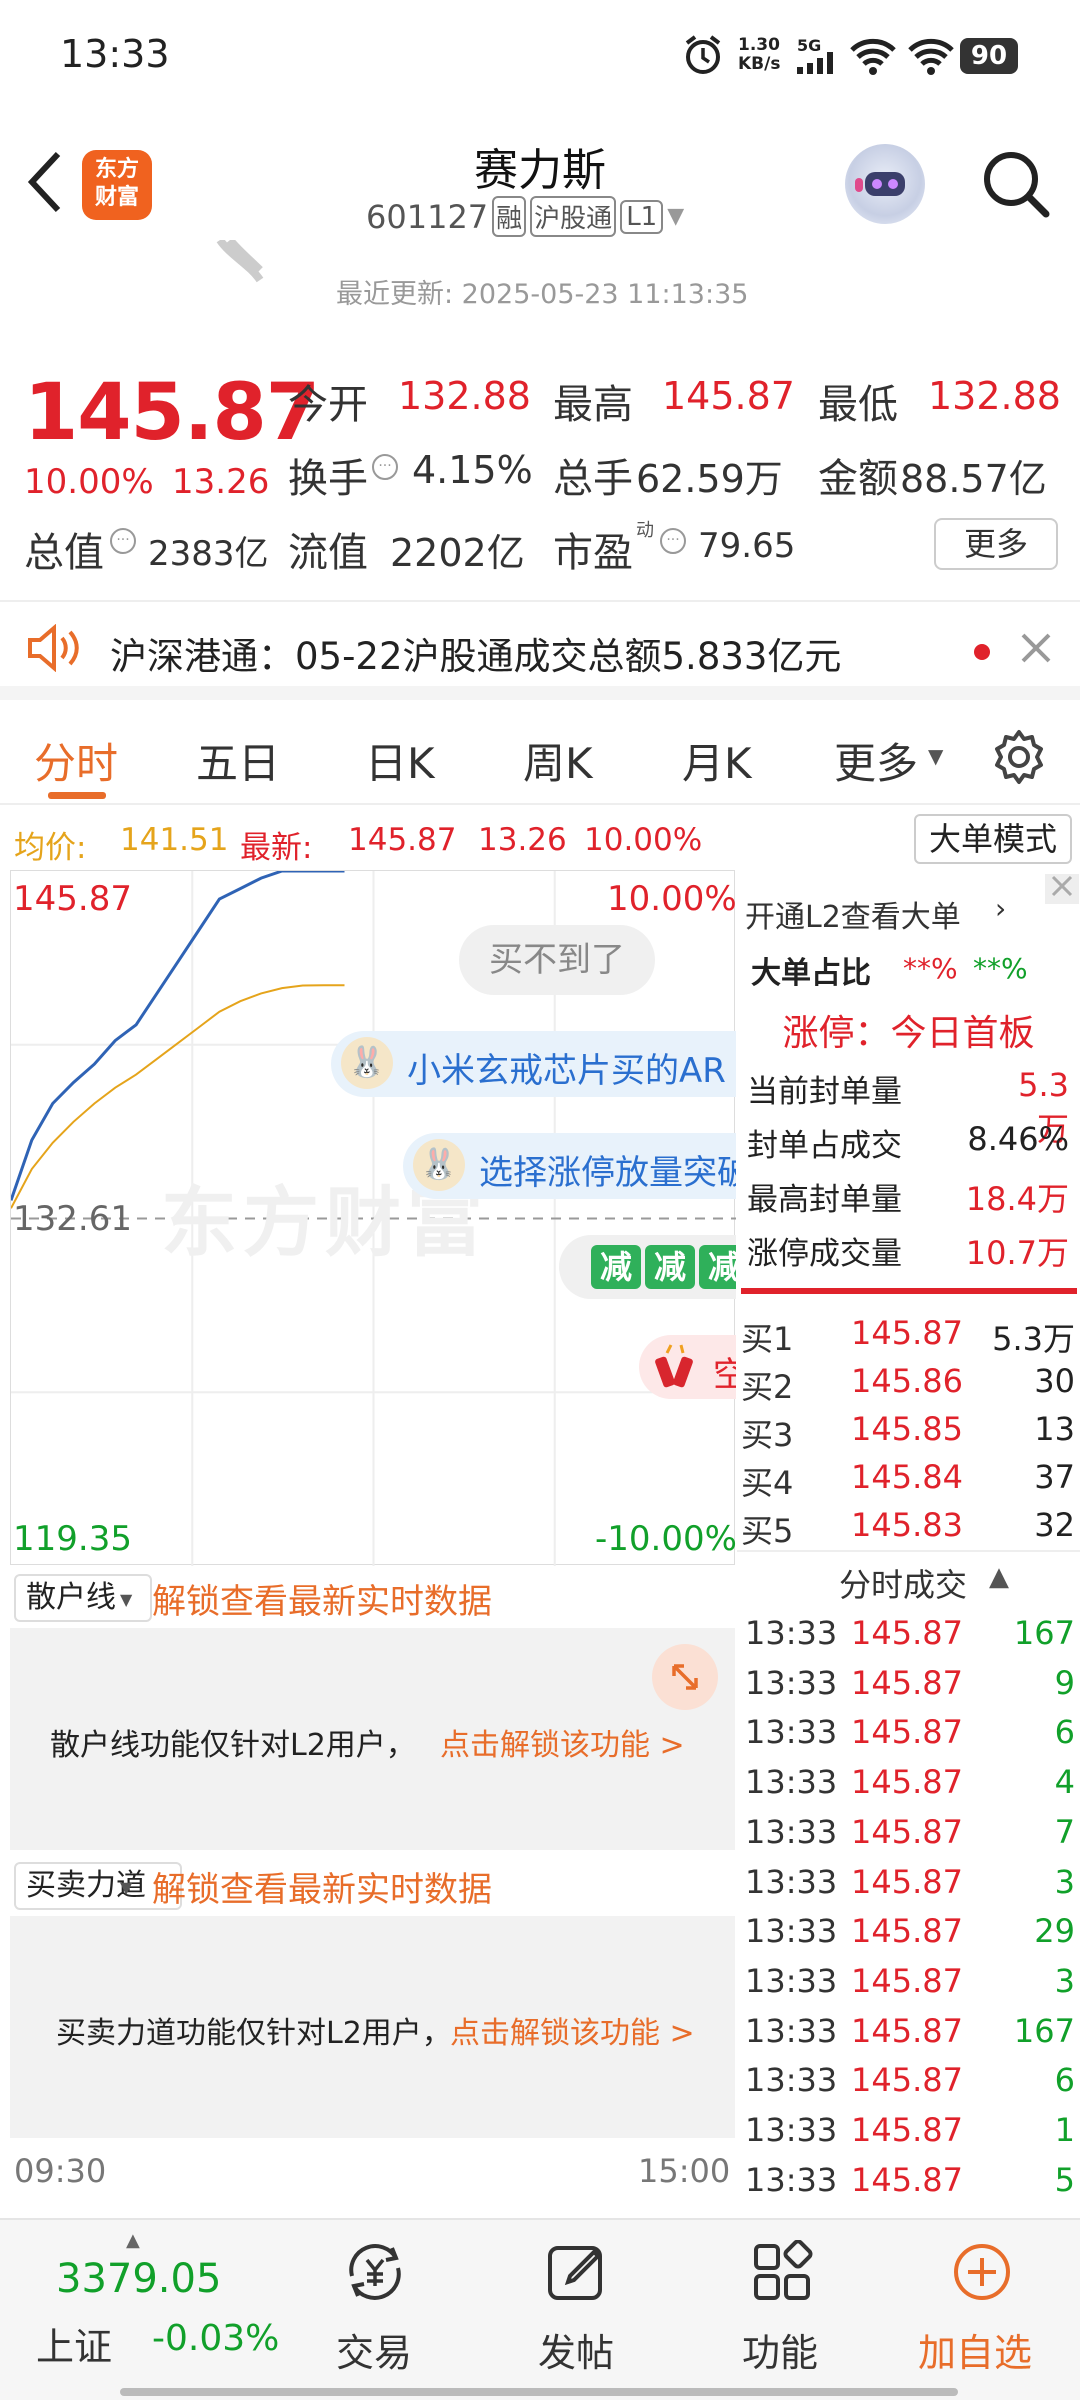  What do you see at coordinates (464, 396) in the screenshot?
I see `open-value: 132.88` at bounding box center [464, 396].